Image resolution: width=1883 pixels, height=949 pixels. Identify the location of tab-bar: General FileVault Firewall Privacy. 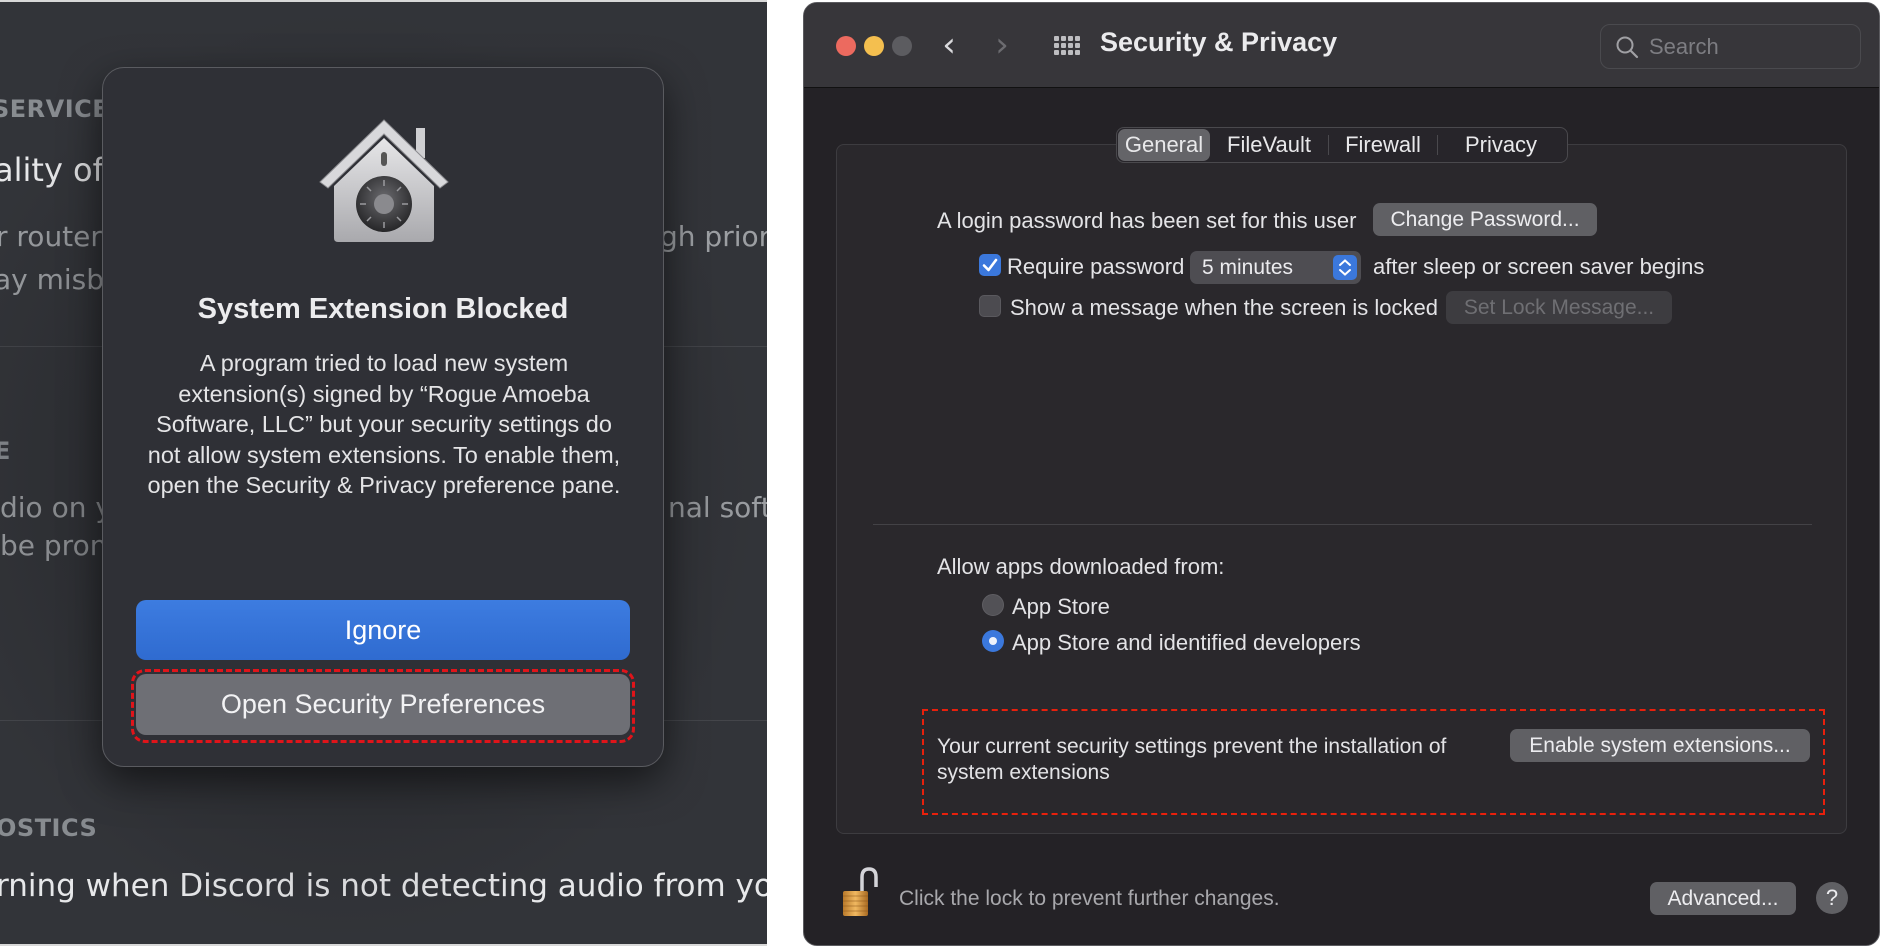
(1342, 145).